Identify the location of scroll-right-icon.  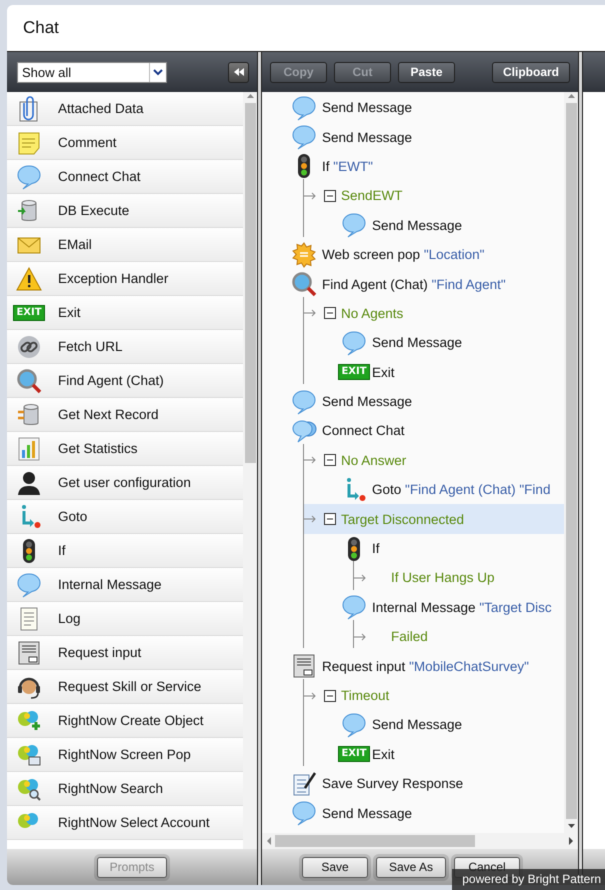
(571, 841).